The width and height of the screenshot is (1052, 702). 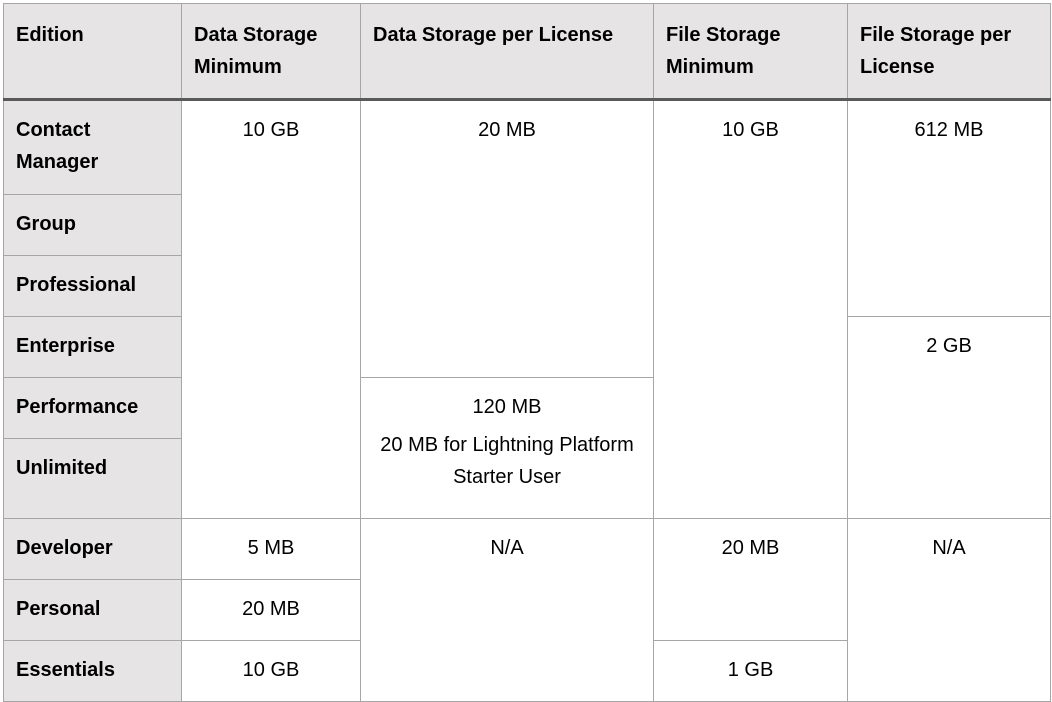 What do you see at coordinates (92, 610) in the screenshot?
I see `edition-cell: Personal` at bounding box center [92, 610].